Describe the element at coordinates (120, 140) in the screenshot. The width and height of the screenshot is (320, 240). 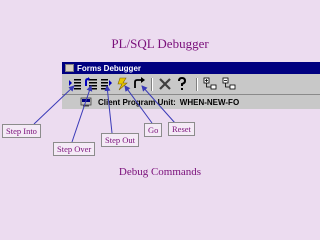
I see `step-out-label: Step Out` at that location.